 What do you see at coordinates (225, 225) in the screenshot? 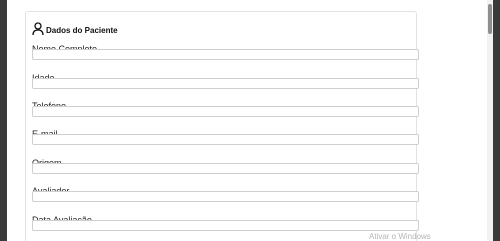
I see `data-avaliacao-input` at bounding box center [225, 225].